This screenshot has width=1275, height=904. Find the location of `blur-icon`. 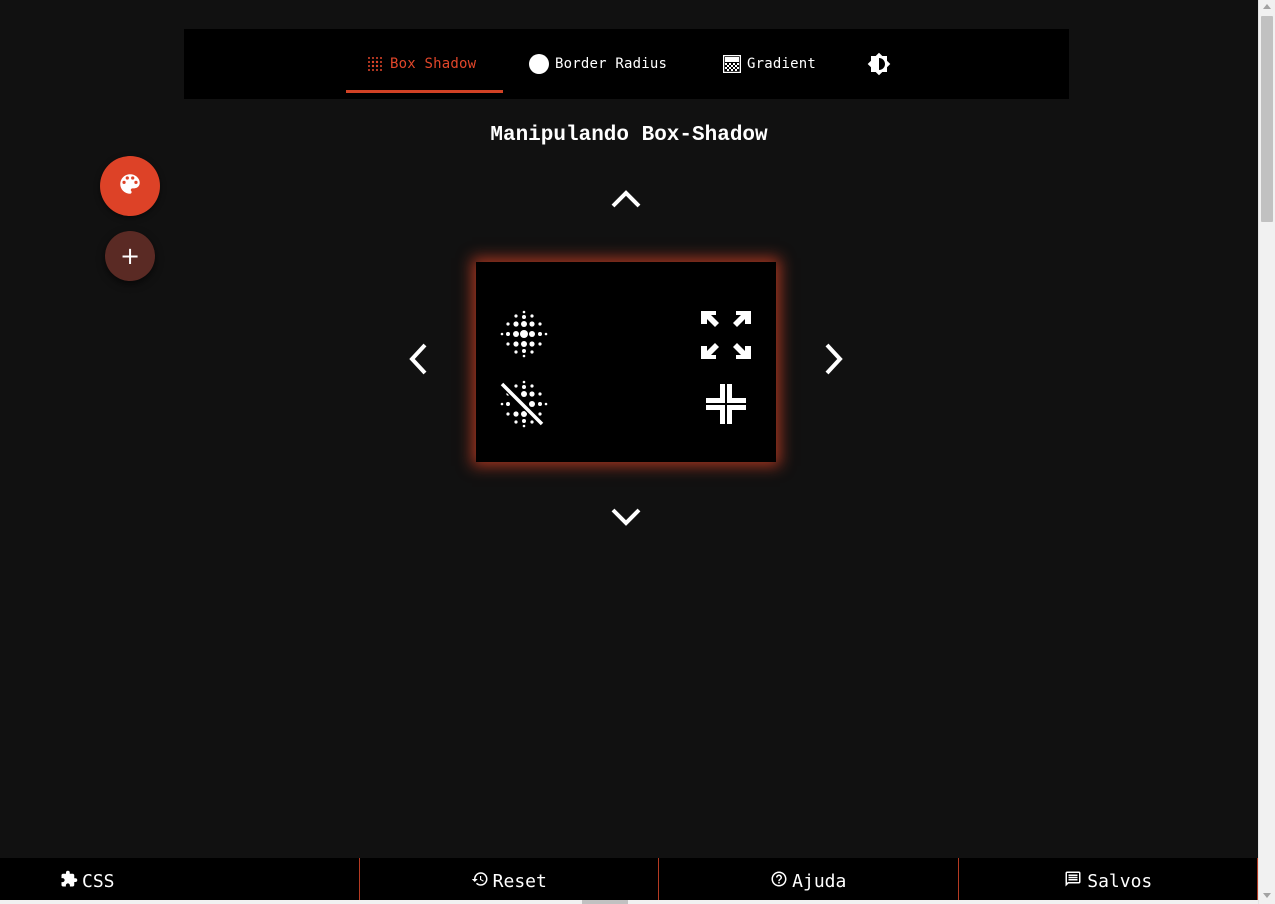

blur-icon is located at coordinates (524, 338).